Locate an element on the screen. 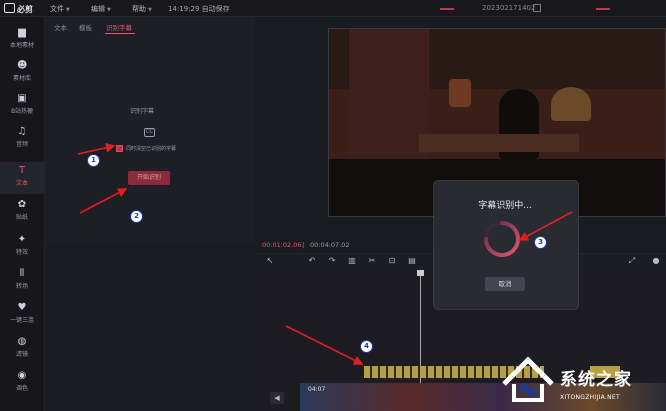 The image size is (666, 411). annotation-badge-4: 4 is located at coordinates (366, 346).